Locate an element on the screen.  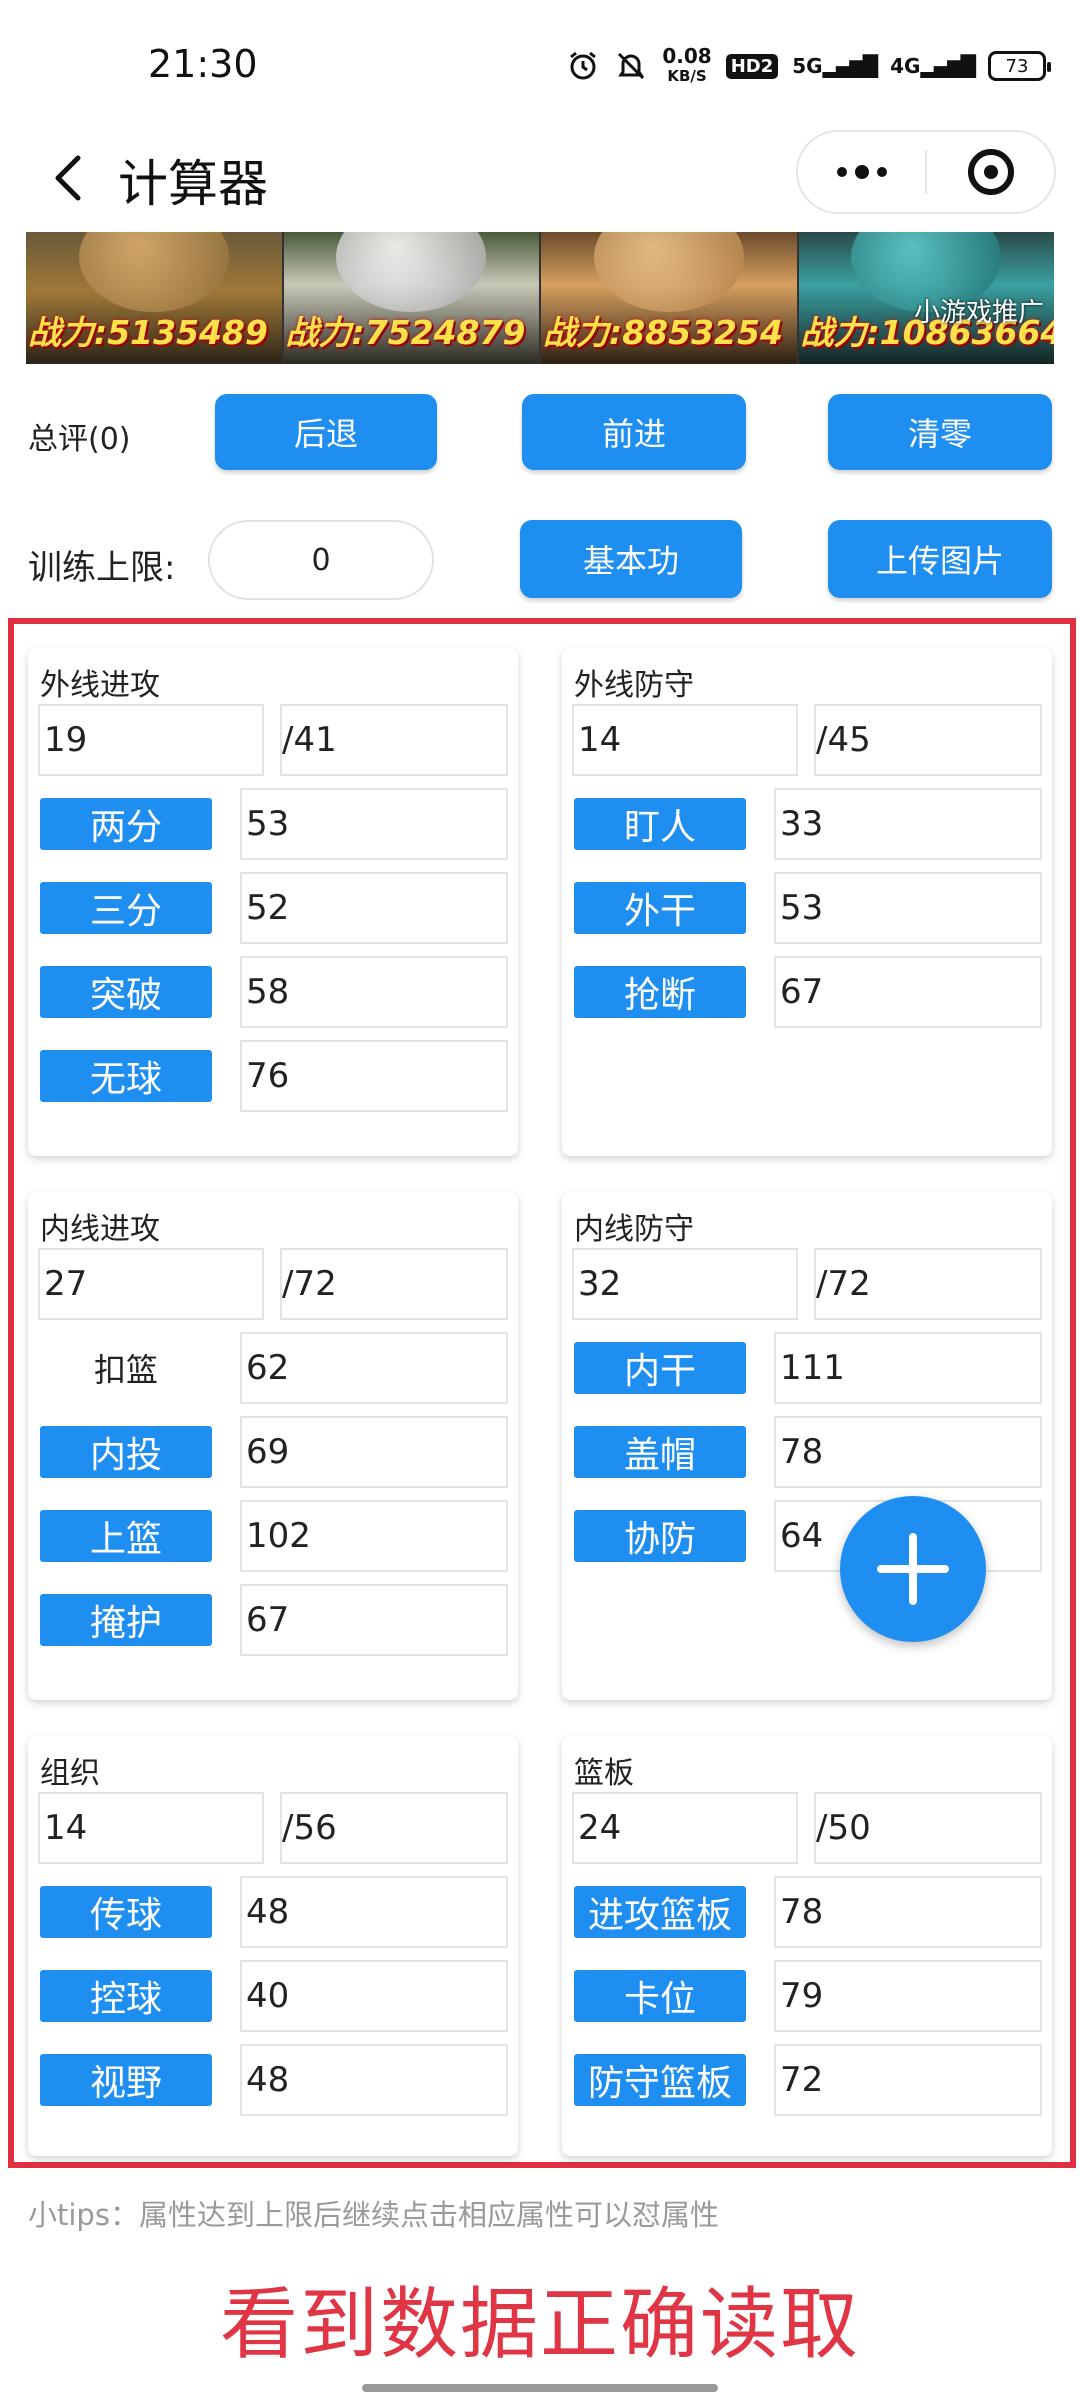
attr-value-field: 69 is located at coordinates (374, 1452).